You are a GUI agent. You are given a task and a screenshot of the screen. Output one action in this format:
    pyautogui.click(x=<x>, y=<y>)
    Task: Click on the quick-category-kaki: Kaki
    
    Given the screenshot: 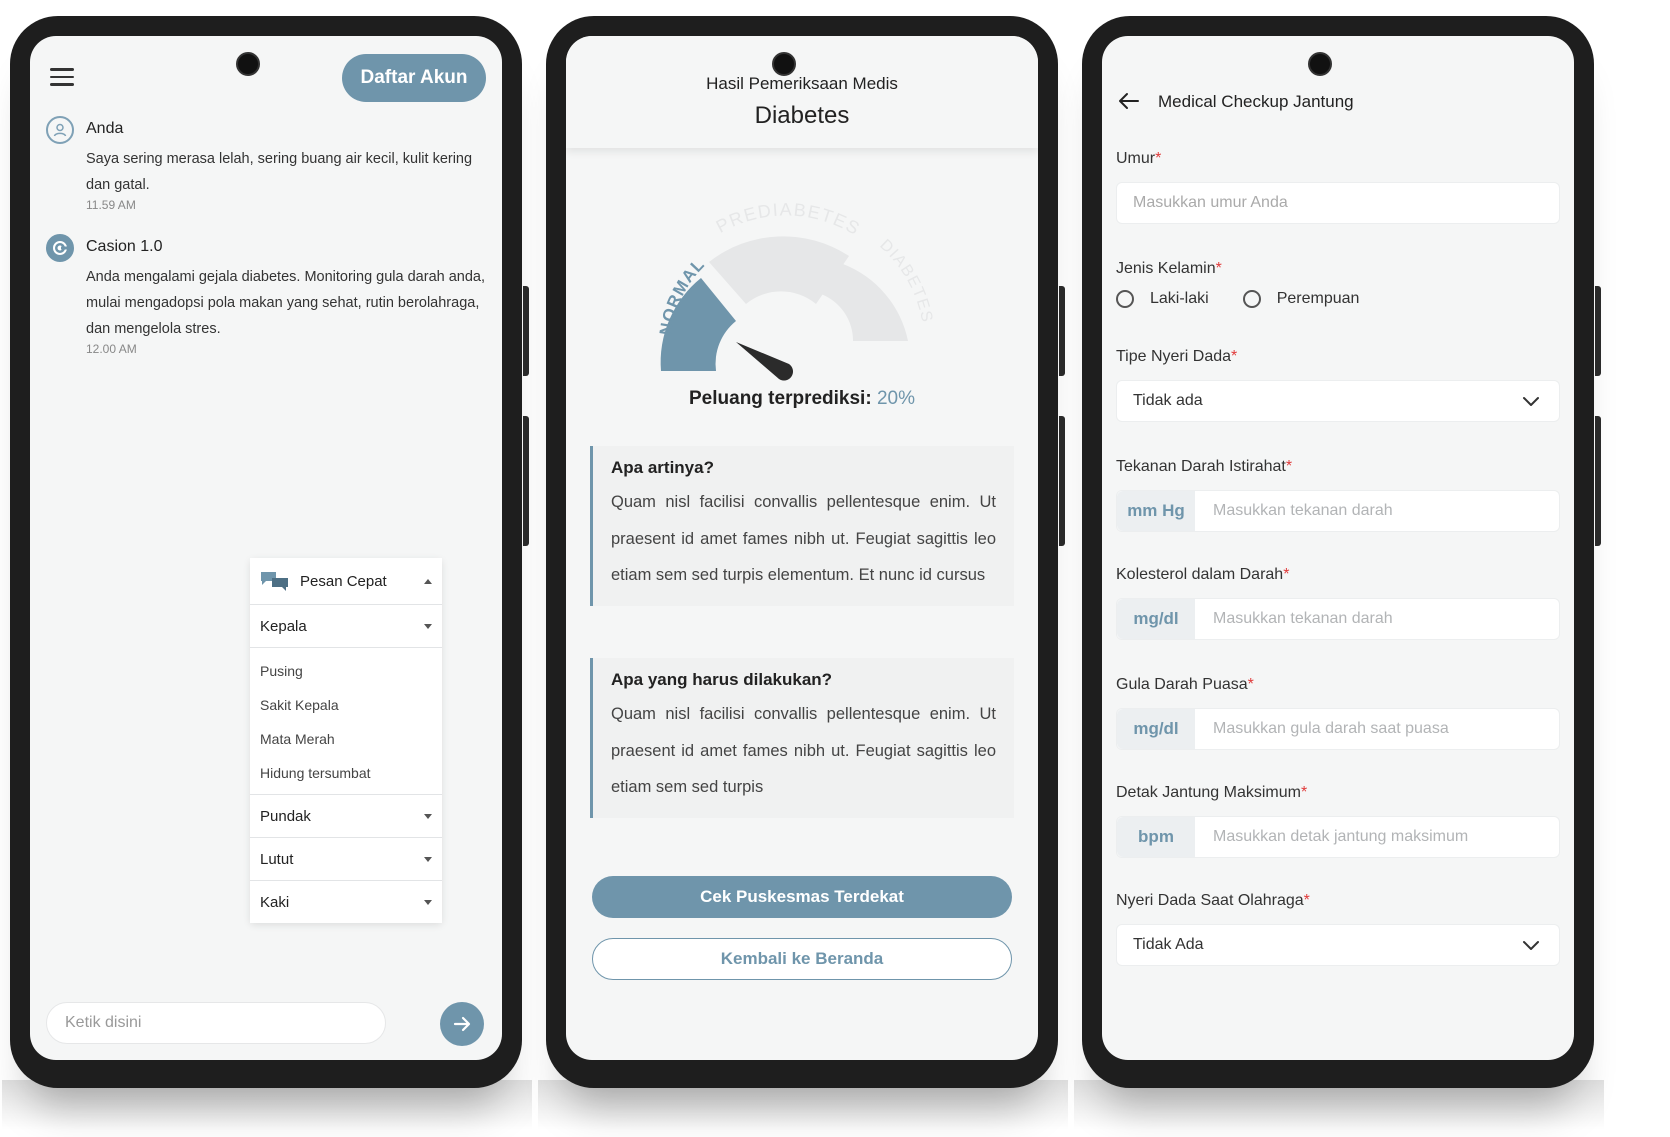 What is the action you would take?
    pyautogui.click(x=346, y=902)
    